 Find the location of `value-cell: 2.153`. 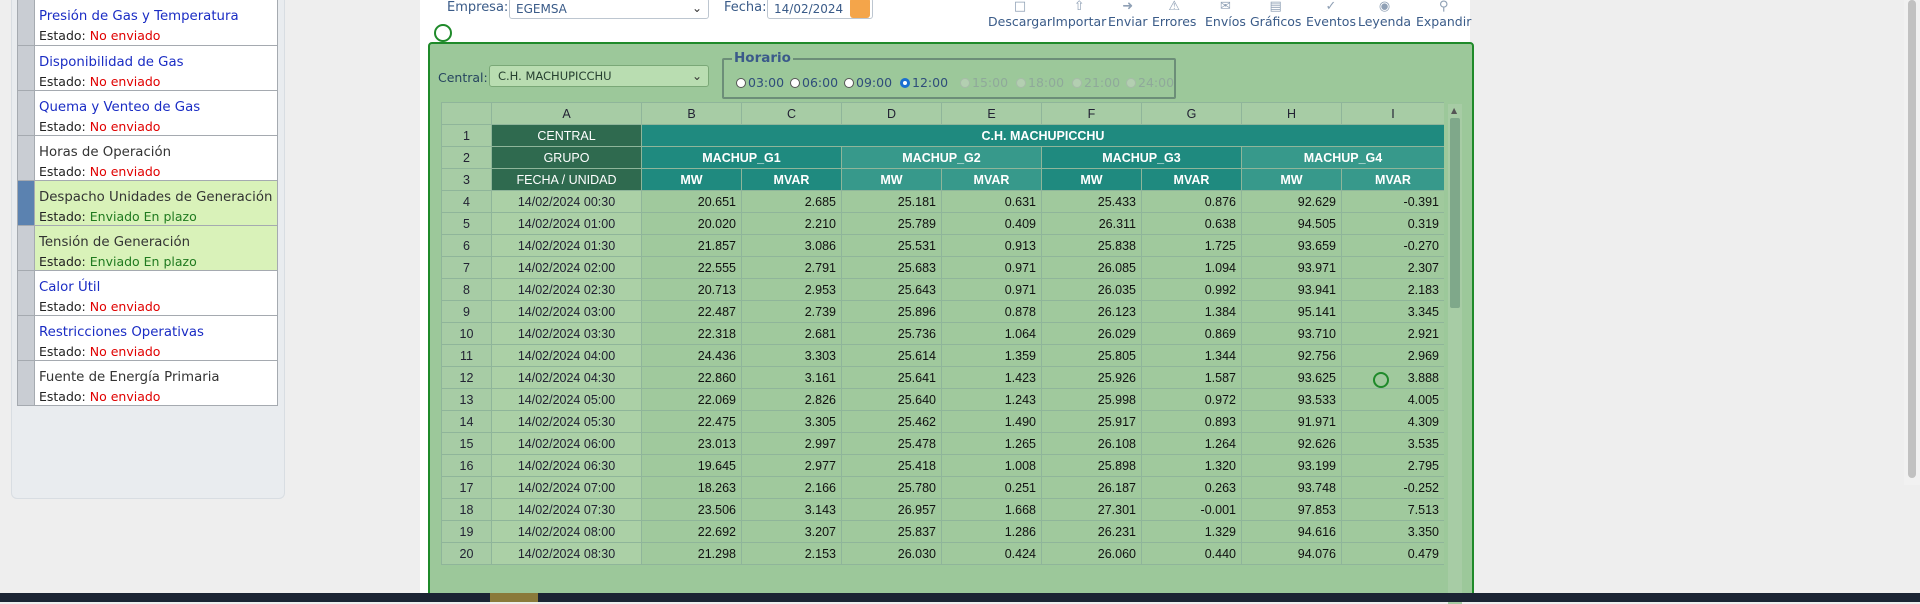

value-cell: 2.153 is located at coordinates (791, 553).